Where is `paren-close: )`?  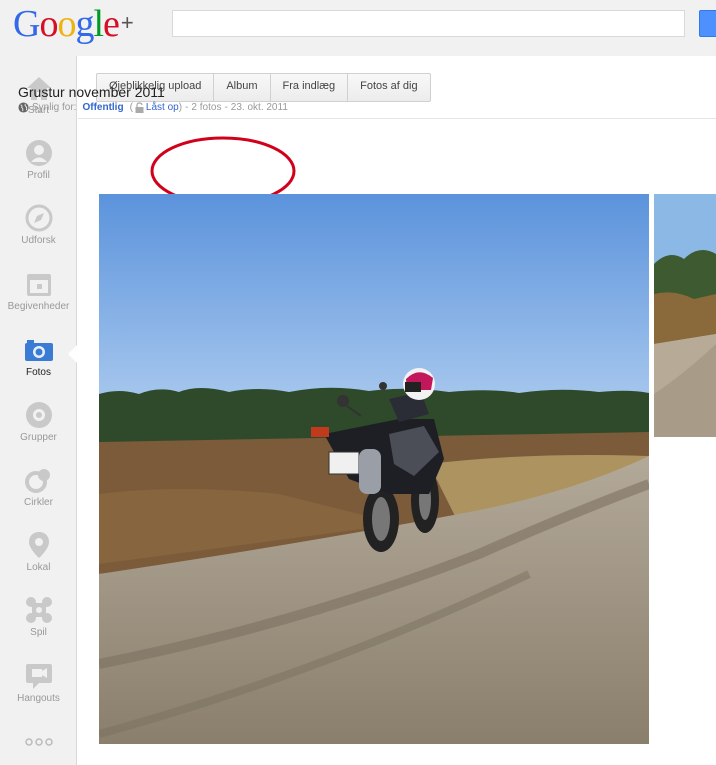 paren-close: ) is located at coordinates (180, 107).